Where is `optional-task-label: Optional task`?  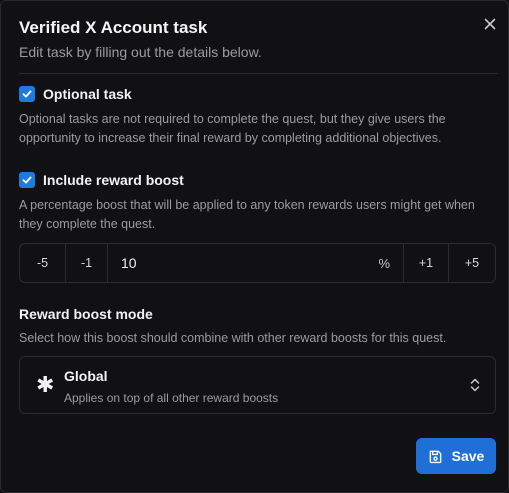 optional-task-label: Optional task is located at coordinates (87, 94).